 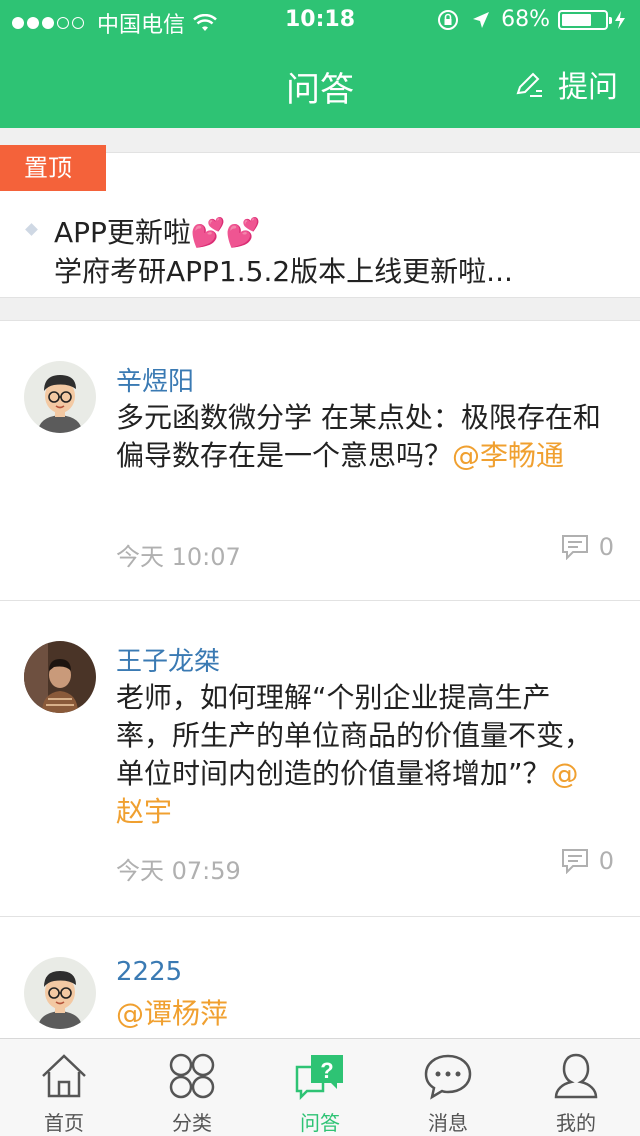 I want to click on charging-icon, so click(x=620, y=19).